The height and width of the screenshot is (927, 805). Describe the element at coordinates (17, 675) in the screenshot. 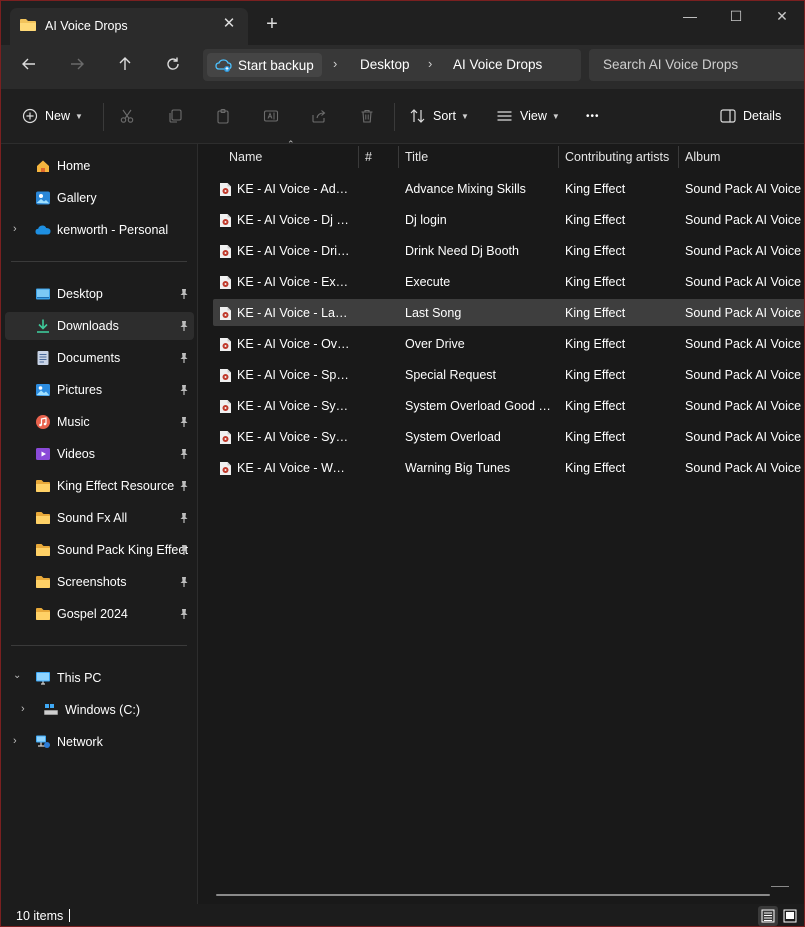

I see `chevron-down-icon: ⌄` at that location.